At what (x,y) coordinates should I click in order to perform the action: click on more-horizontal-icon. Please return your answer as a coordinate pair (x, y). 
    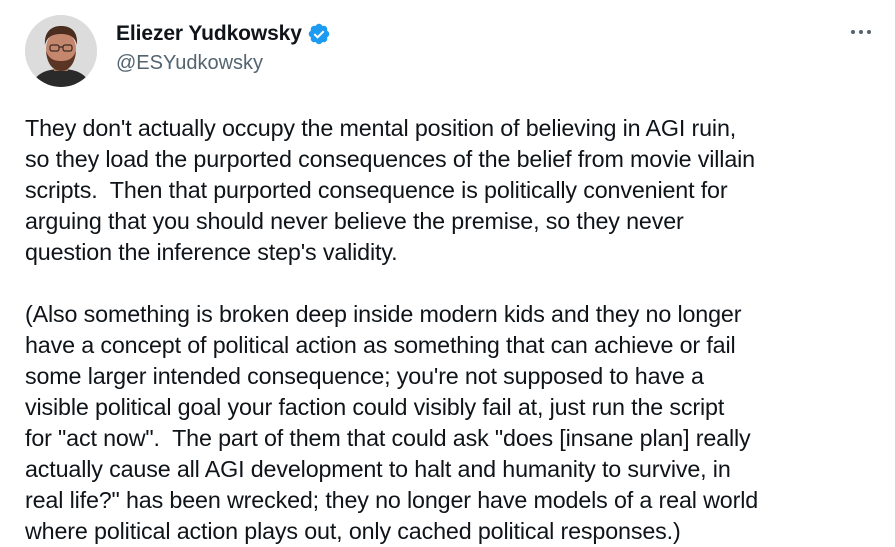
    Looking at the image, I should click on (861, 32).